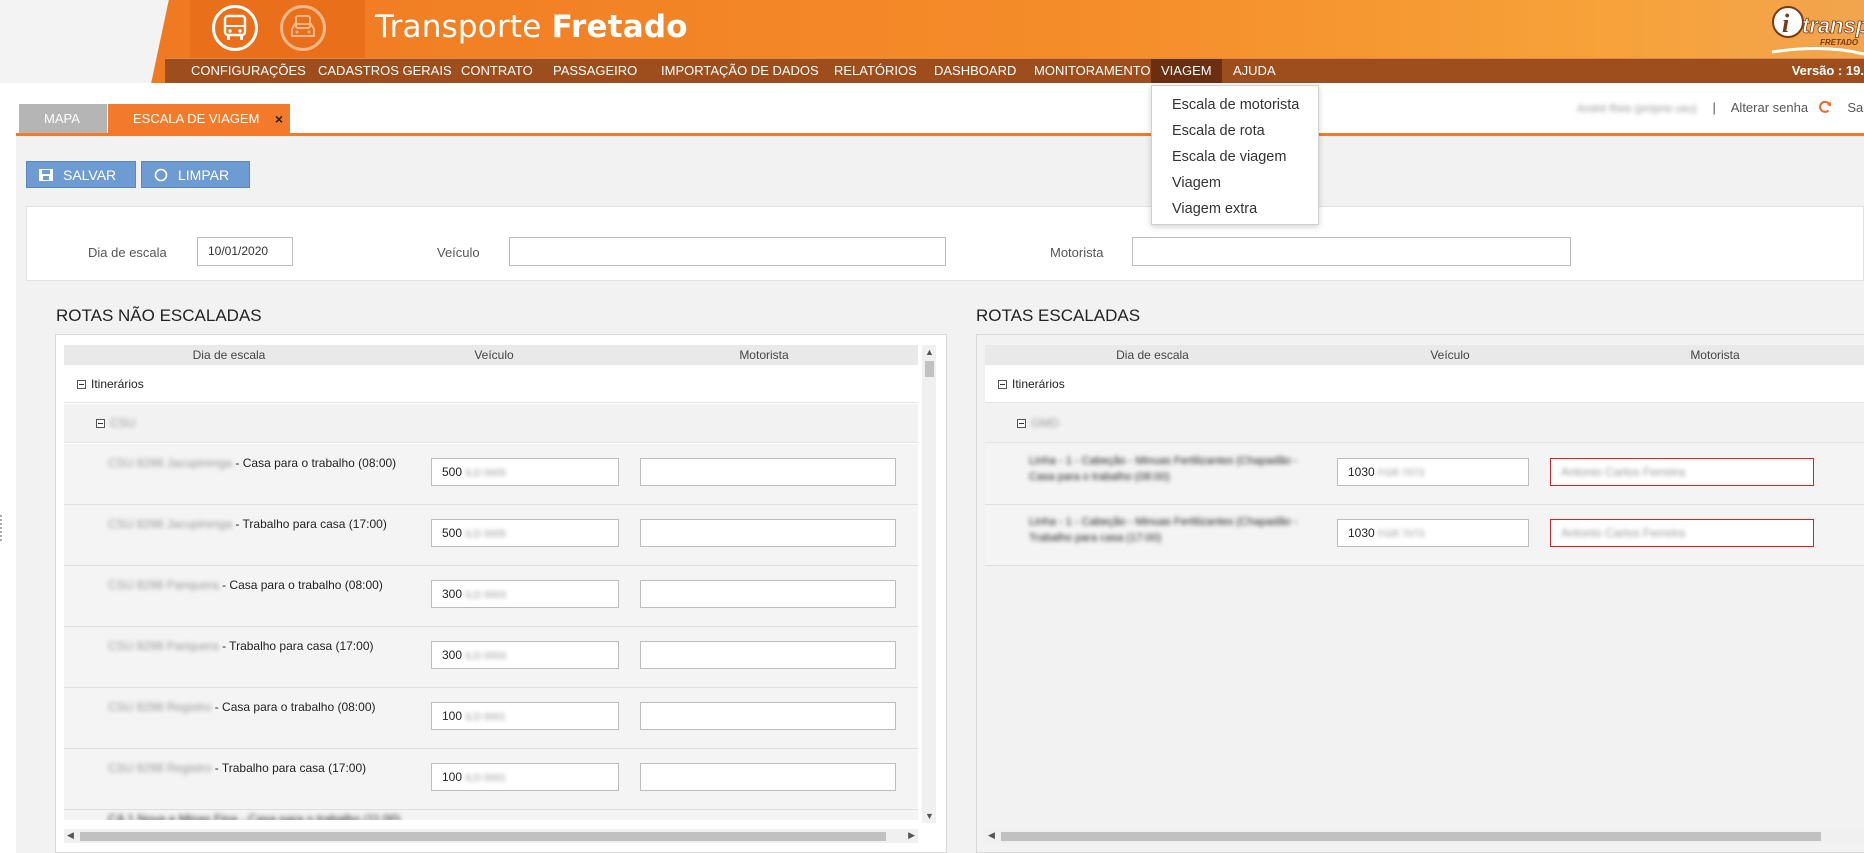 Image resolution: width=1864 pixels, height=853 pixels. Describe the element at coordinates (485, 778) in the screenshot. I see `vehicle-plate: ILD 0001` at that location.